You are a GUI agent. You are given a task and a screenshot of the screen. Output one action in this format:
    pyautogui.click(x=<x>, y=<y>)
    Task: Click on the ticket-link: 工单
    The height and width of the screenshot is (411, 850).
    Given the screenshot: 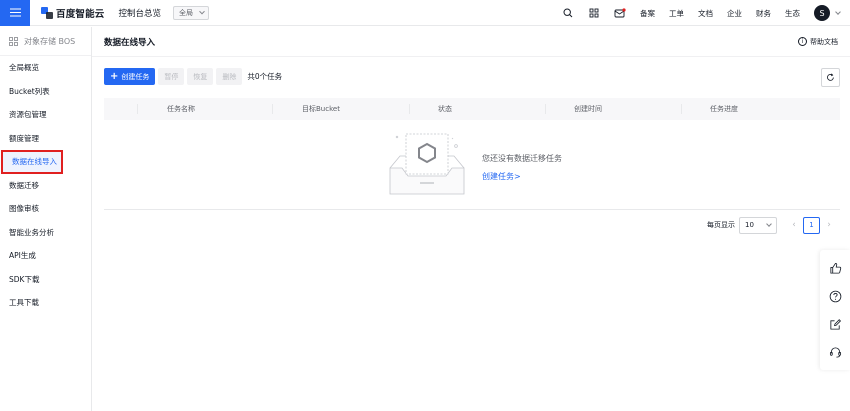 What is the action you would take?
    pyautogui.click(x=676, y=13)
    